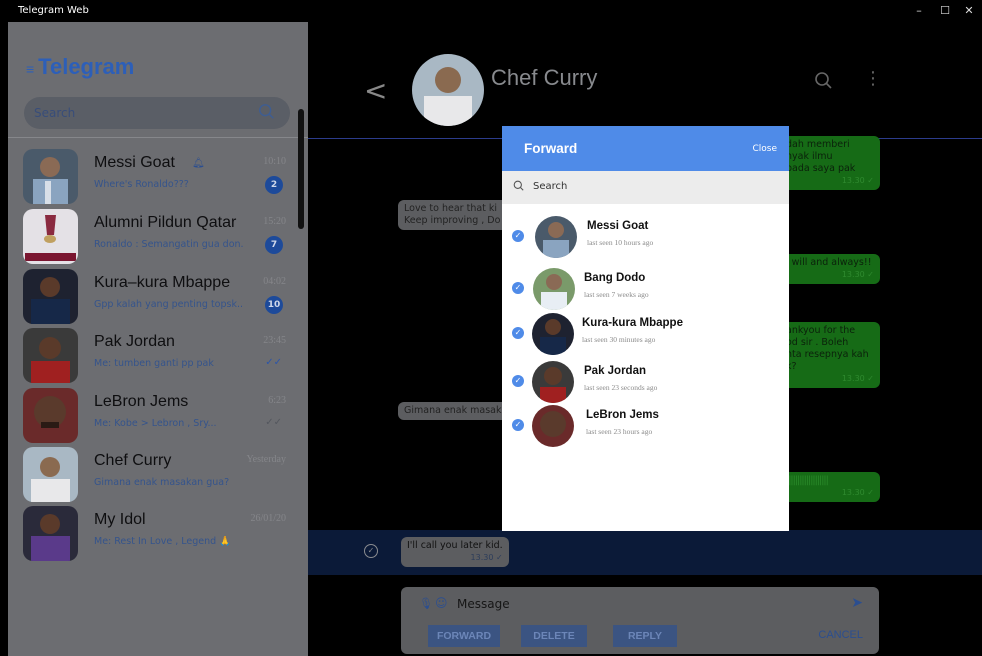 The image size is (982, 656). I want to click on chat-time: 15:20, so click(274, 221).